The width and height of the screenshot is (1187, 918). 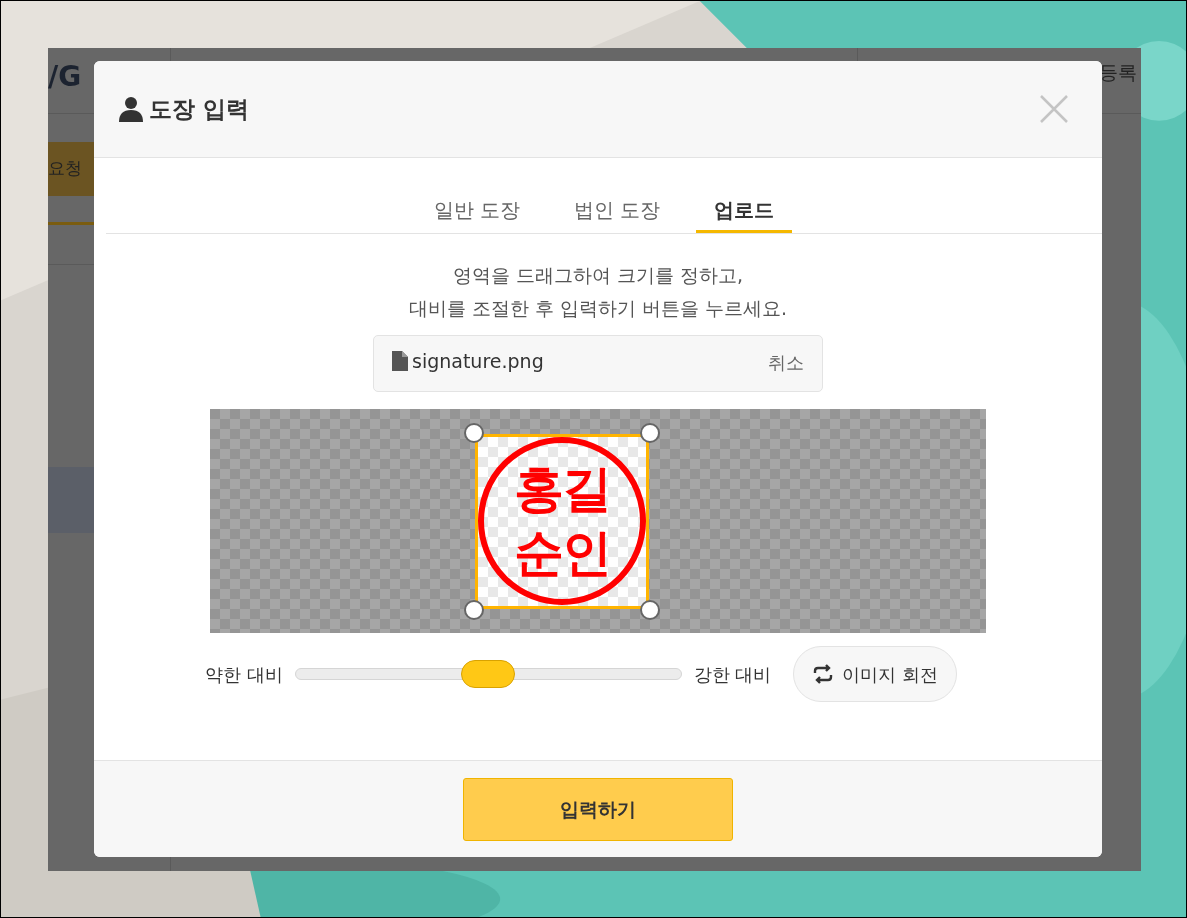 I want to click on rotate-button: 이미지 회전, so click(x=875, y=674).